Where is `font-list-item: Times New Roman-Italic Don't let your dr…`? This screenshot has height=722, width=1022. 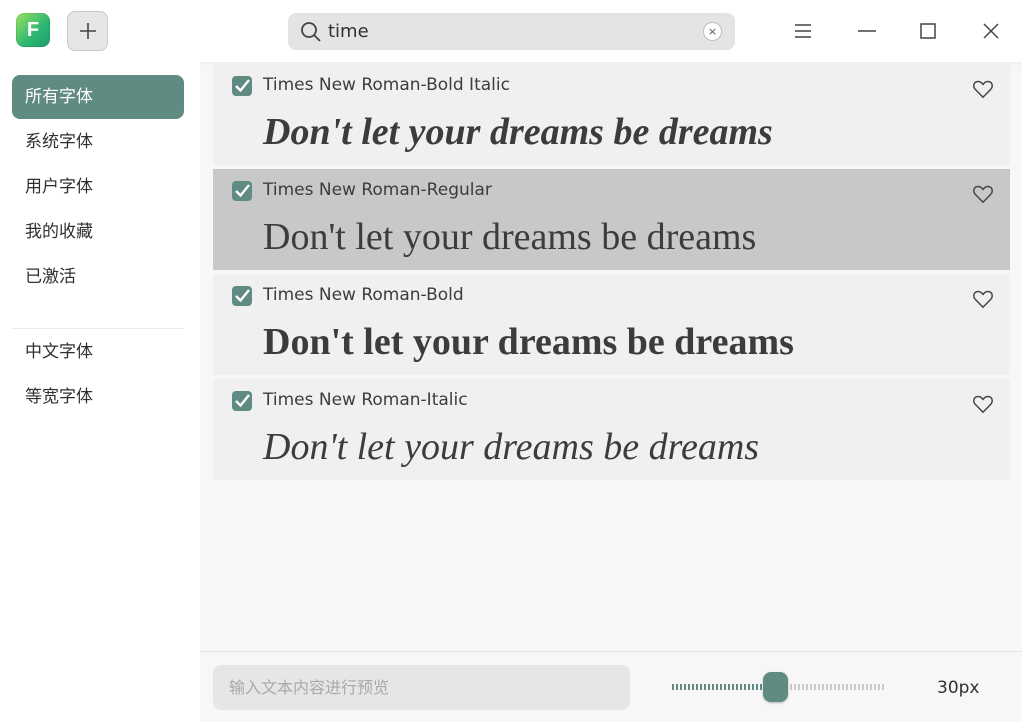 font-list-item: Times New Roman-Italic Don't let your dr… is located at coordinates (611, 429).